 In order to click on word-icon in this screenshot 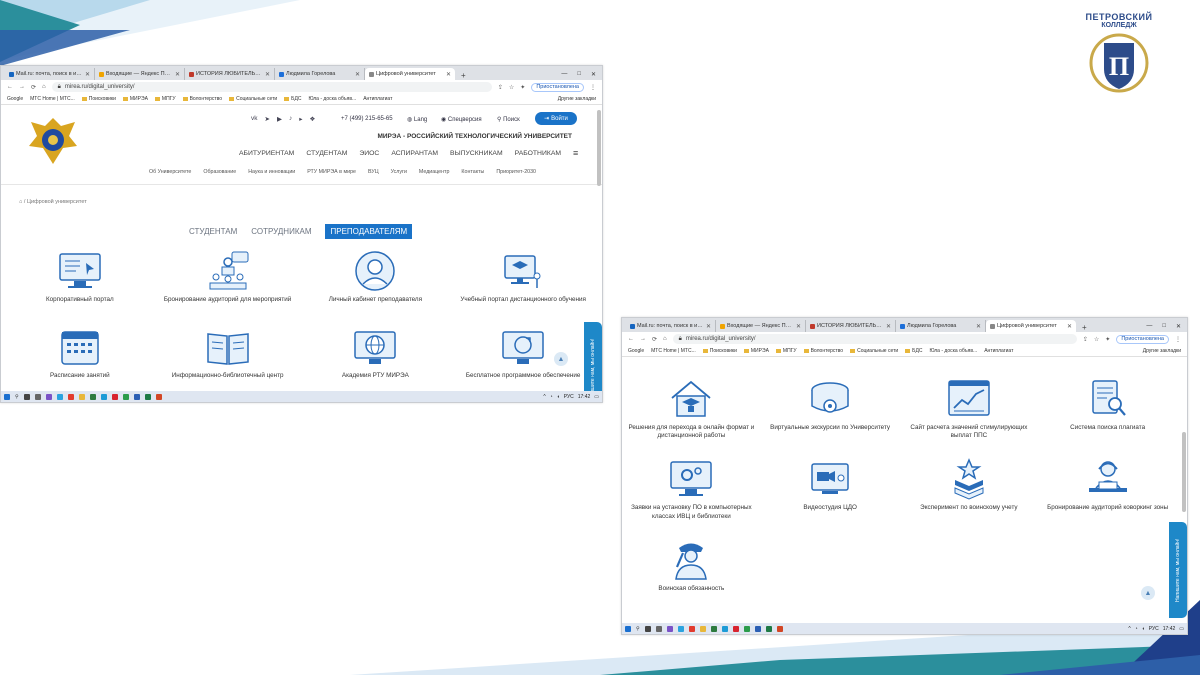, I will do `click(136, 396)`.